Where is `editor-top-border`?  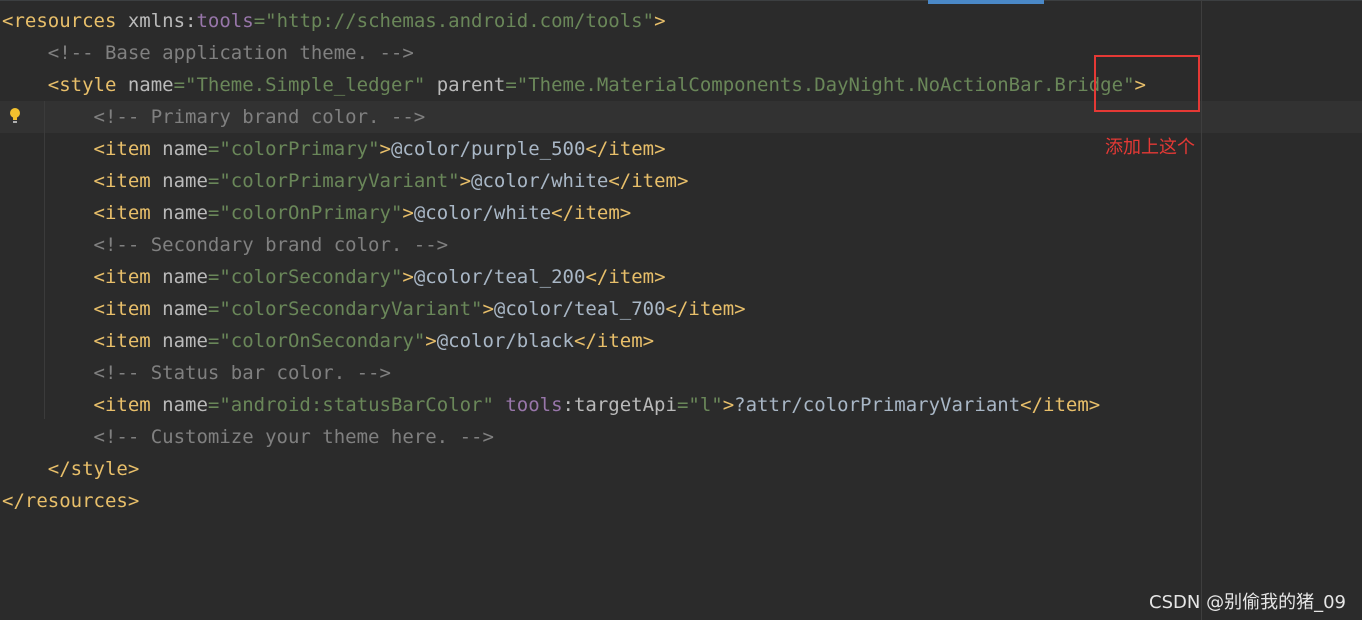
editor-top-border is located at coordinates (681, 0).